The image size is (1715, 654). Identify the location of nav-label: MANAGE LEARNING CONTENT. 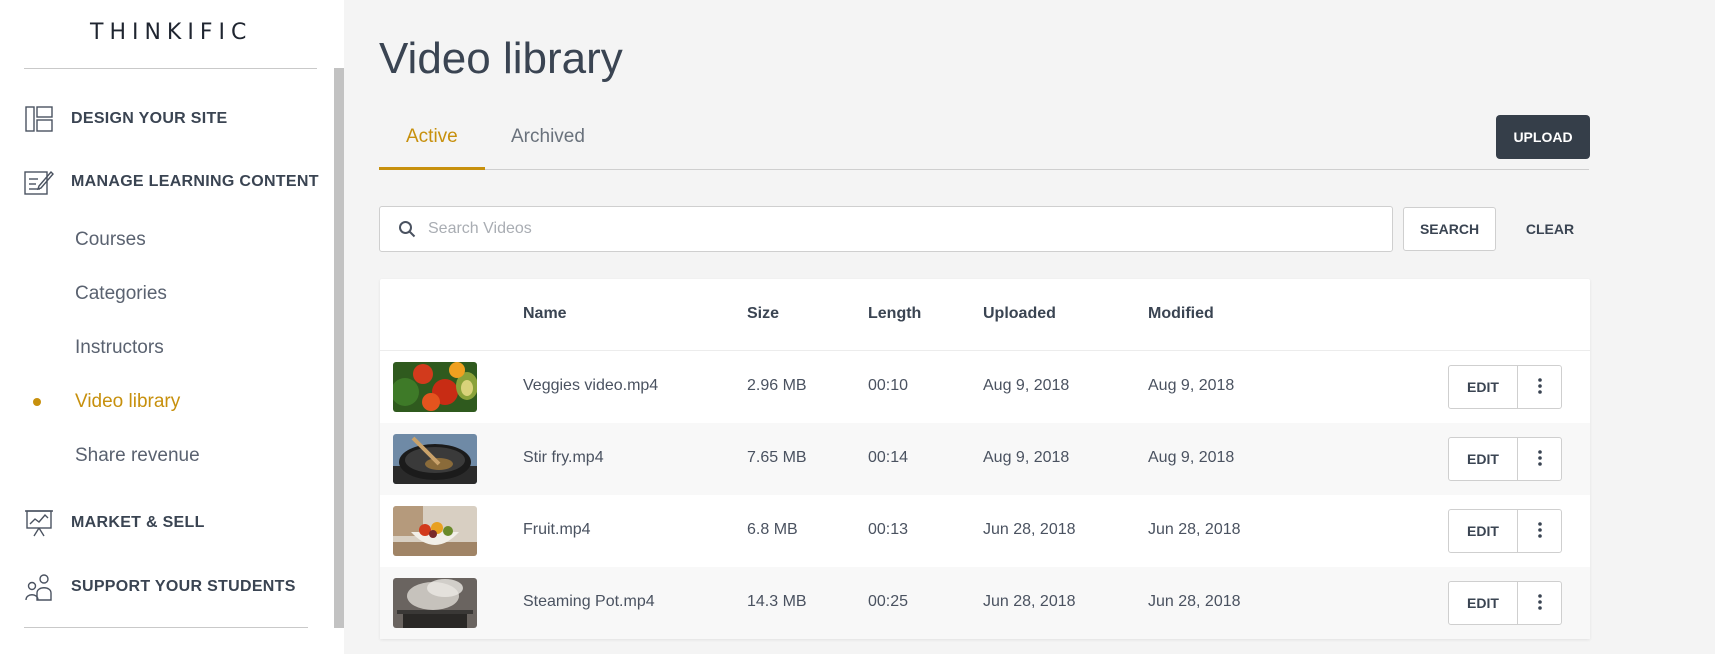
(195, 181).